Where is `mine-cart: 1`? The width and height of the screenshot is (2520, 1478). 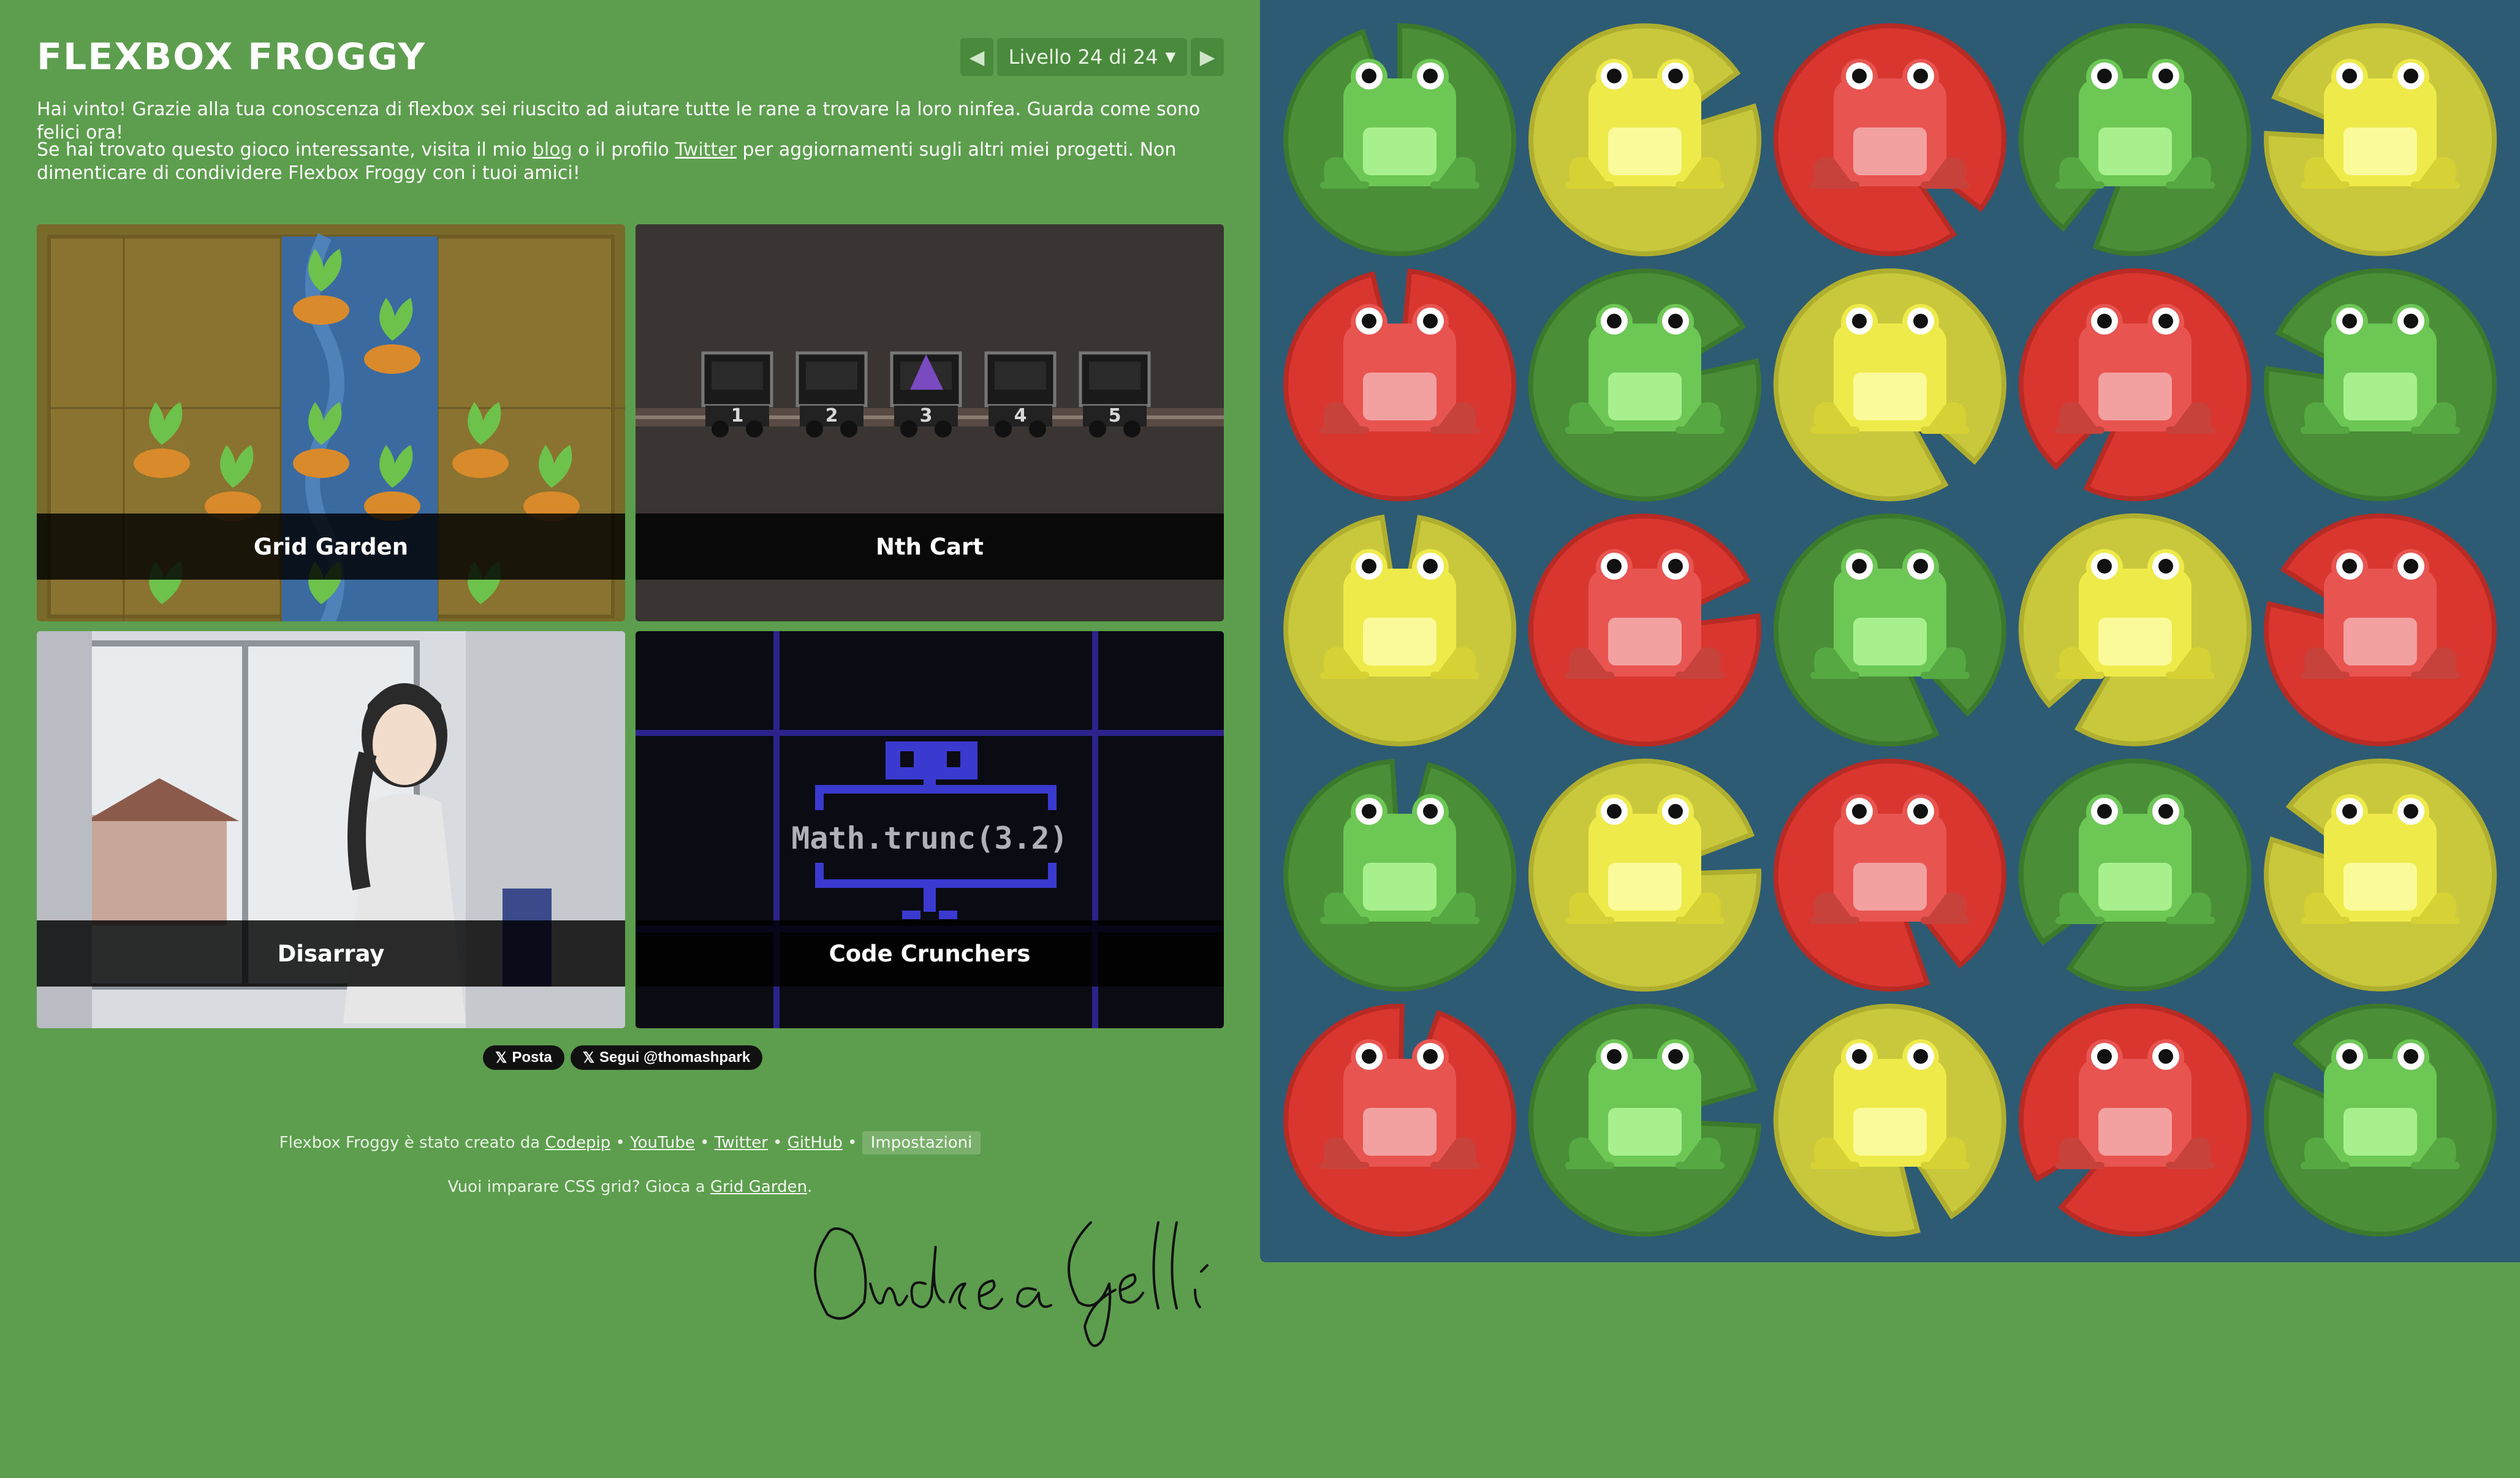 mine-cart: 1 is located at coordinates (737, 394).